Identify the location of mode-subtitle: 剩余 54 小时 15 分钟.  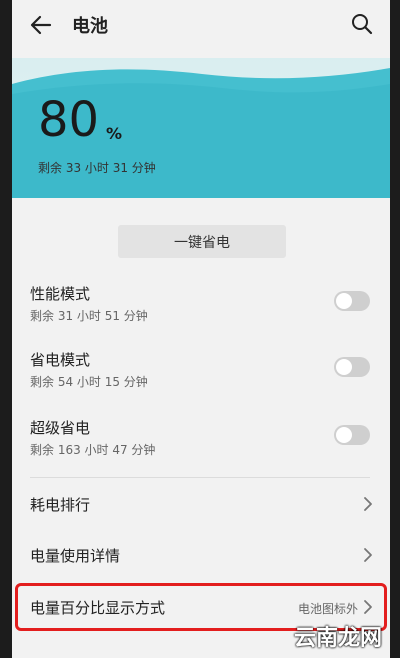
(89, 382).